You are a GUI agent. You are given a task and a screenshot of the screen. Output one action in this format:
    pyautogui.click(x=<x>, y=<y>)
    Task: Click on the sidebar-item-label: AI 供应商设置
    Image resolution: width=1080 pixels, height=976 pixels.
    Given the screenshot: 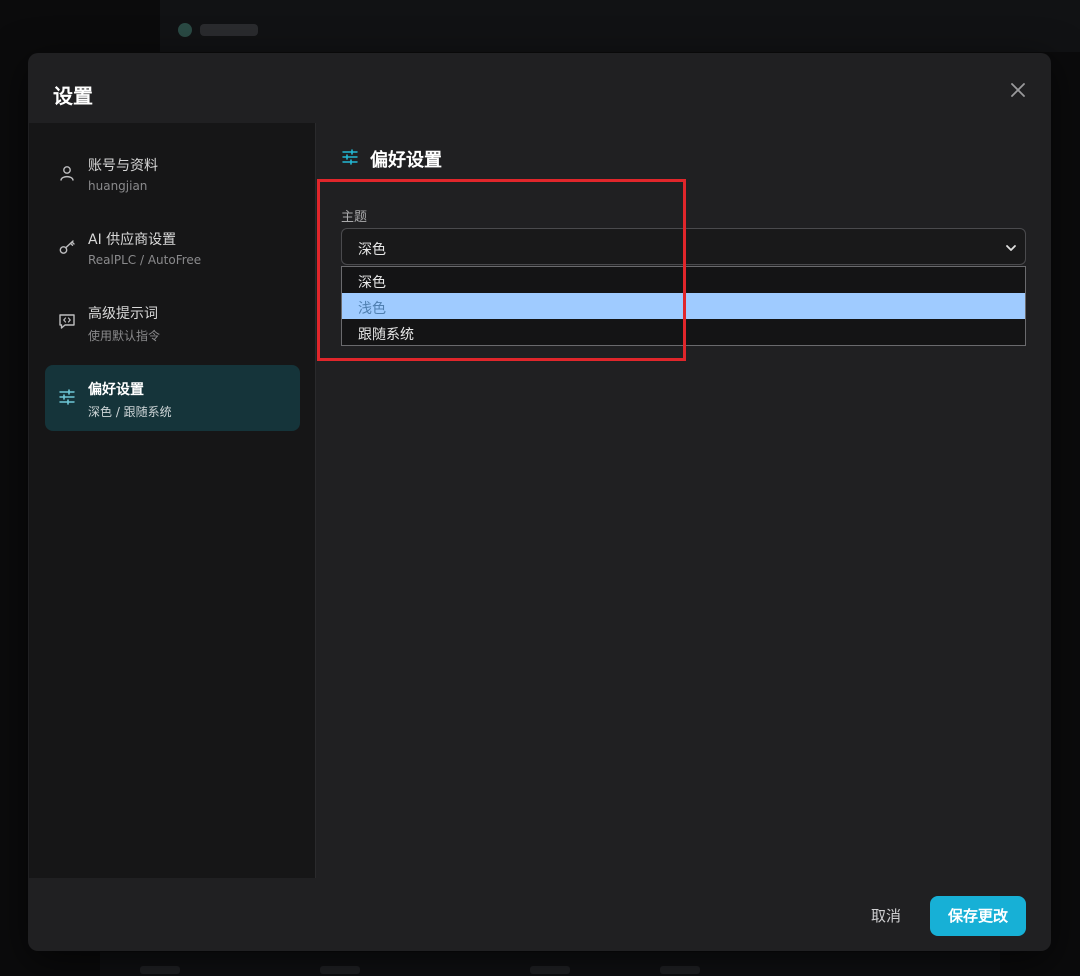 What is the action you would take?
    pyautogui.click(x=132, y=240)
    